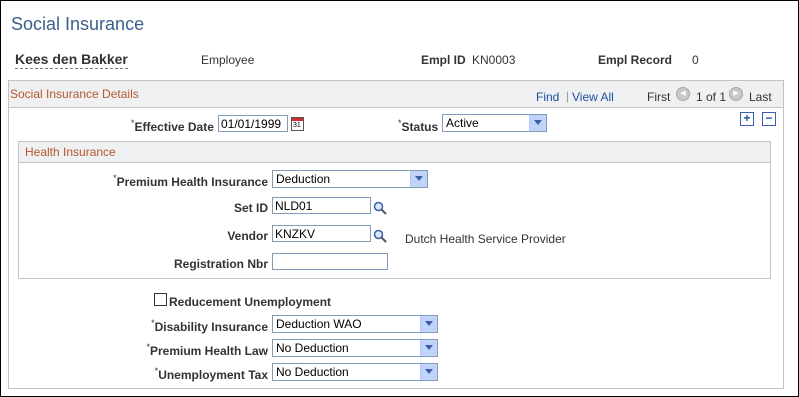 The width and height of the screenshot is (799, 397). I want to click on reducement-unemployment-checkbox, so click(160, 299).